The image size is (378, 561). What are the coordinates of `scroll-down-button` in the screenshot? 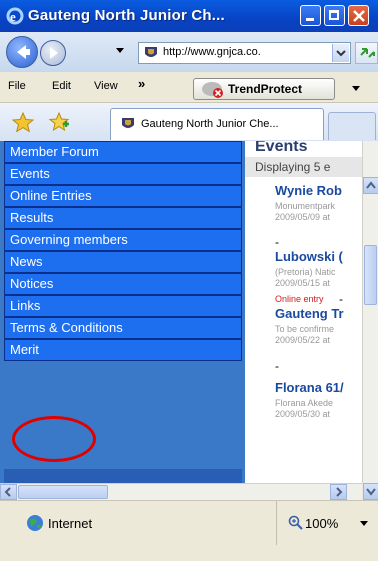 It's located at (370, 491).